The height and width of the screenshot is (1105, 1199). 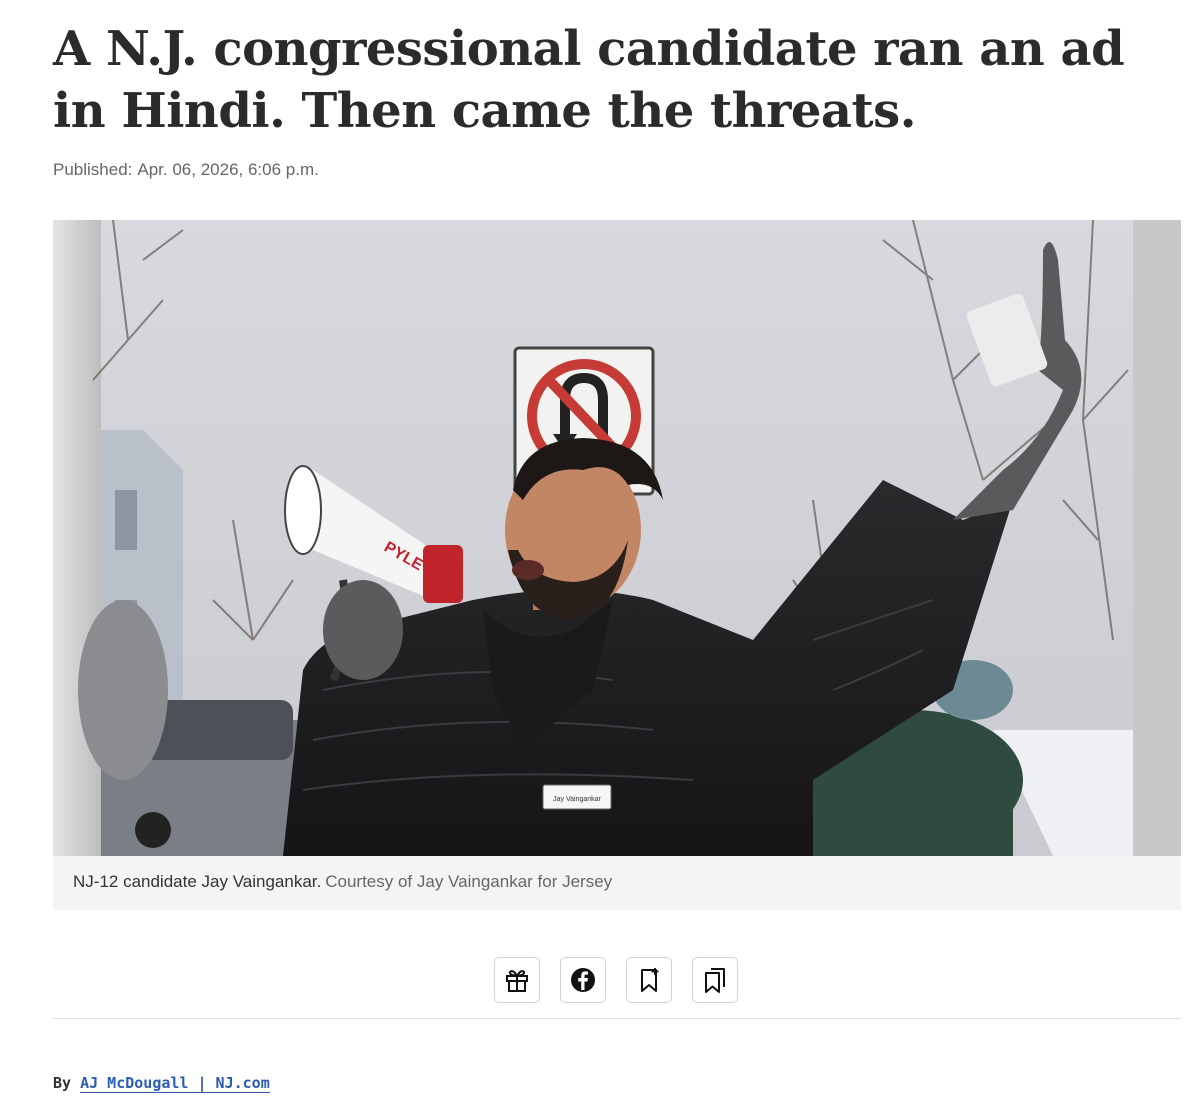 I want to click on gift-article-button, so click(x=517, y=980).